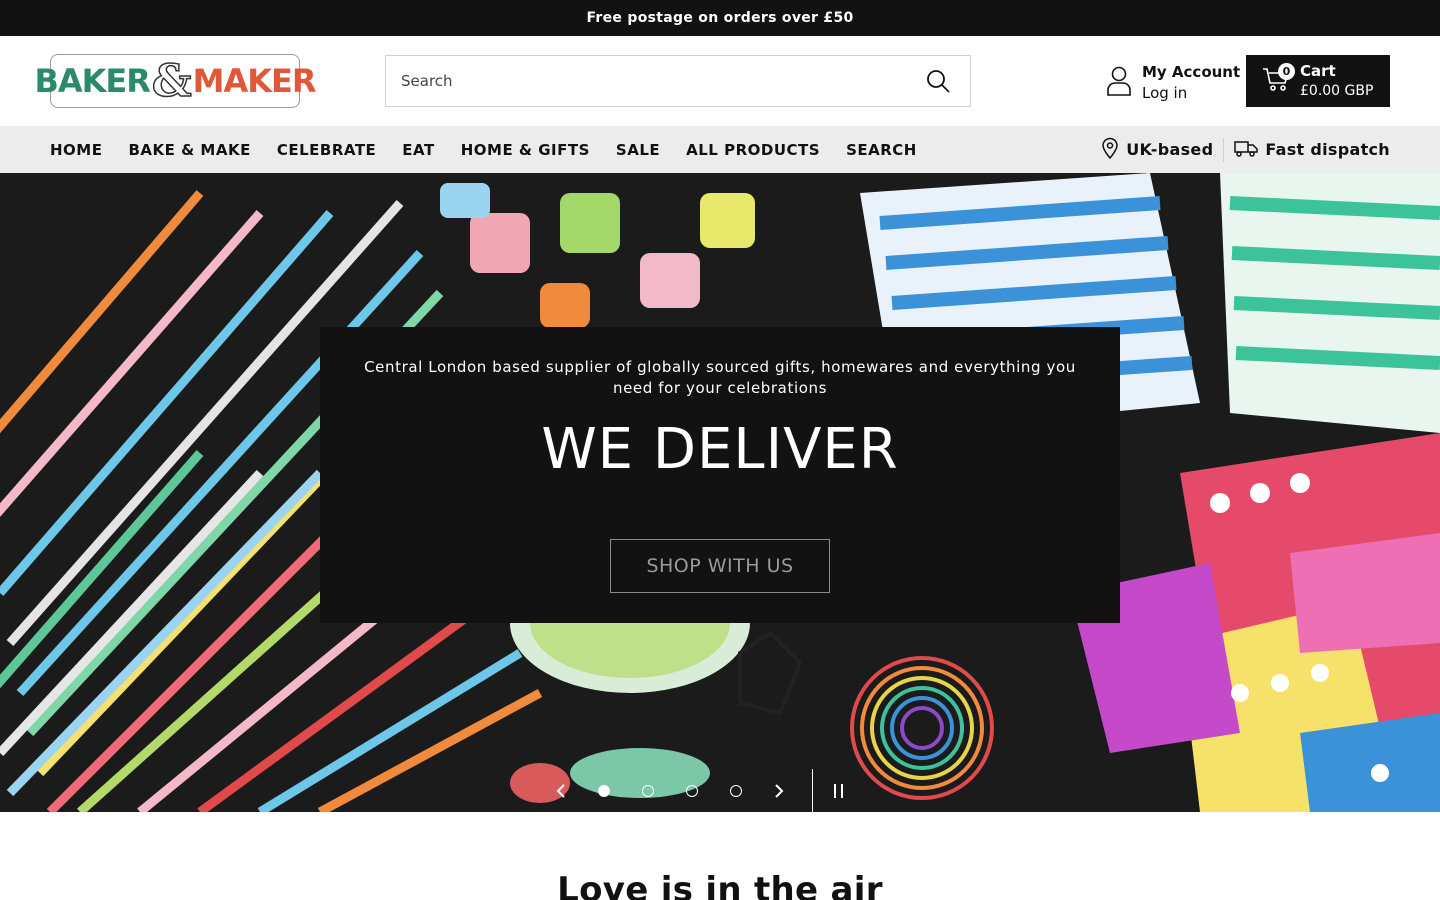 This screenshot has height=900, width=1440. Describe the element at coordinates (189, 150) in the screenshot. I see `nav-item-bake-make: BAKE & MAKE` at that location.